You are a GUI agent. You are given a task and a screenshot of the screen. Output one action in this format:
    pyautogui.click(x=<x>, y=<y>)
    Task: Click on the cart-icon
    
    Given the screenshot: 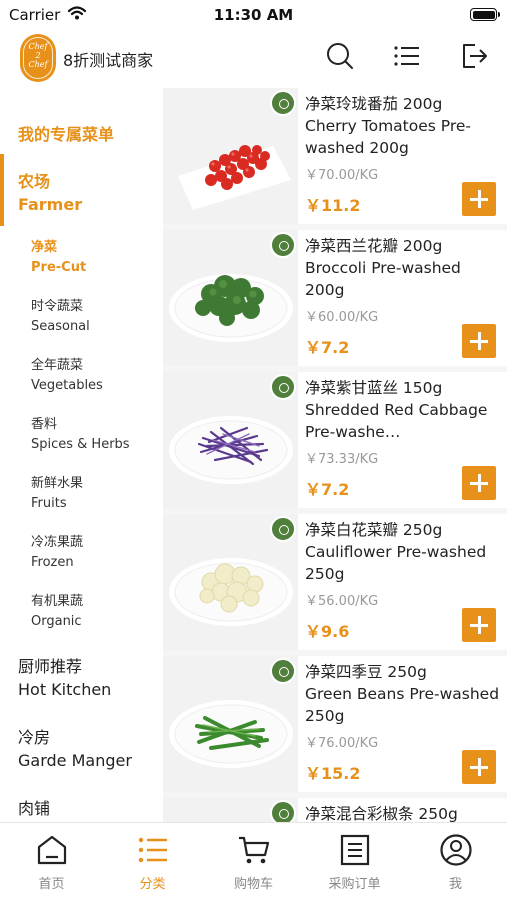 What is the action you would take?
    pyautogui.click(x=254, y=850)
    